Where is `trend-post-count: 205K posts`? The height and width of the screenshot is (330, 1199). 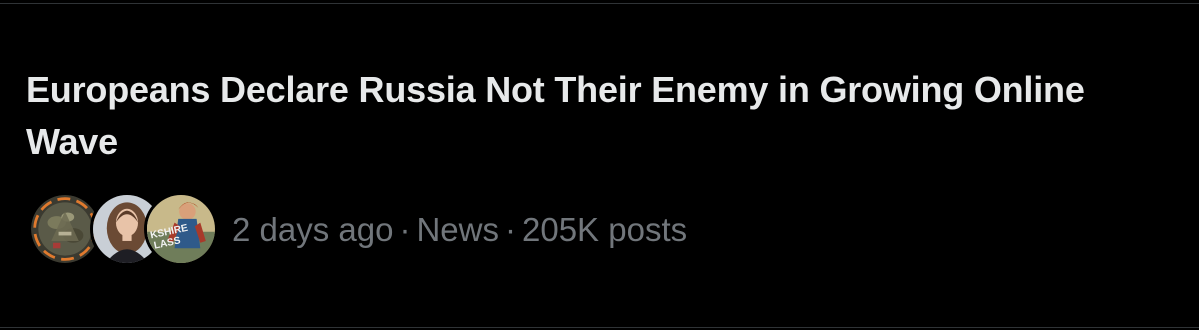 trend-post-count: 205K posts is located at coordinates (605, 229).